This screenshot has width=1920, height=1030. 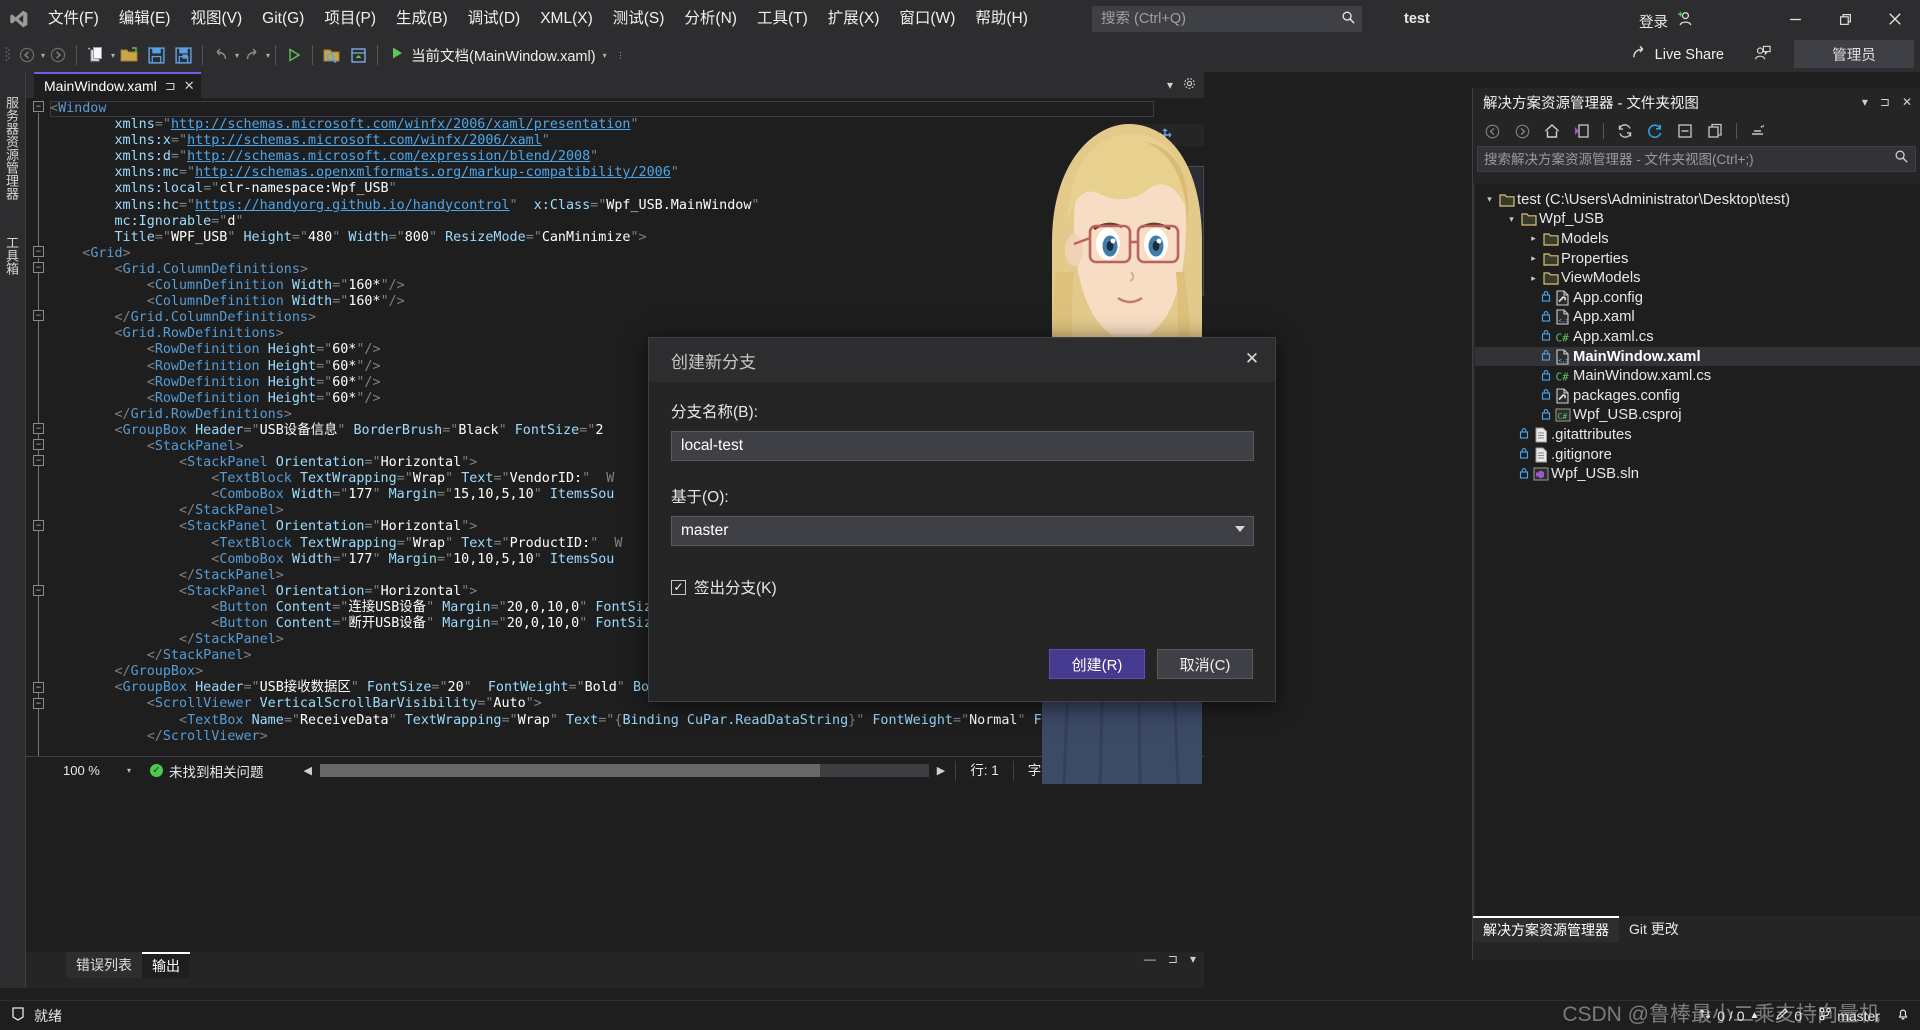 I want to click on footer-tab-git-changes: Git 更改, so click(x=1654, y=929).